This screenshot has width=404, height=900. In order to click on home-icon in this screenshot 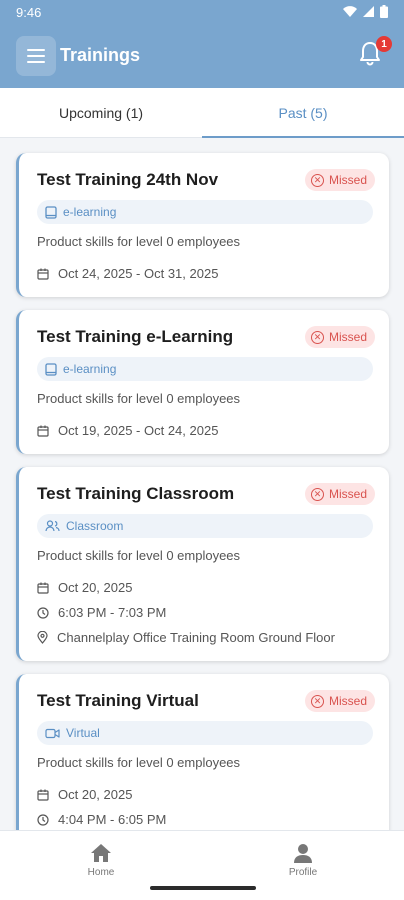, I will do `click(101, 853)`.